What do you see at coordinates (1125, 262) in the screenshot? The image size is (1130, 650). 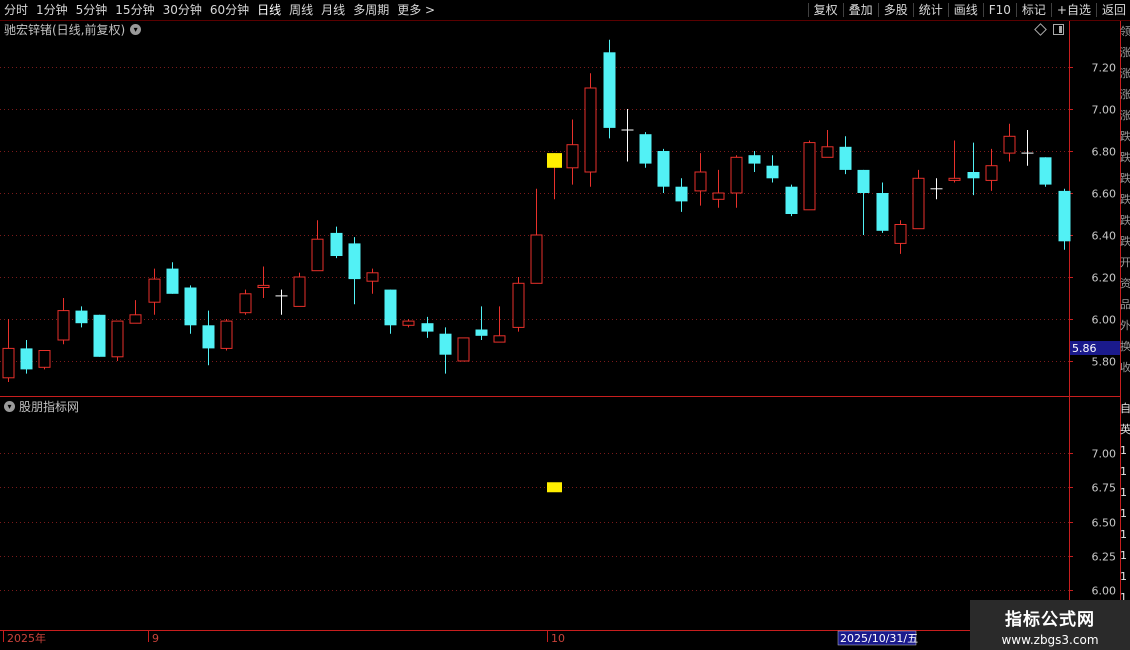 I see `side-panel-char: 开` at bounding box center [1125, 262].